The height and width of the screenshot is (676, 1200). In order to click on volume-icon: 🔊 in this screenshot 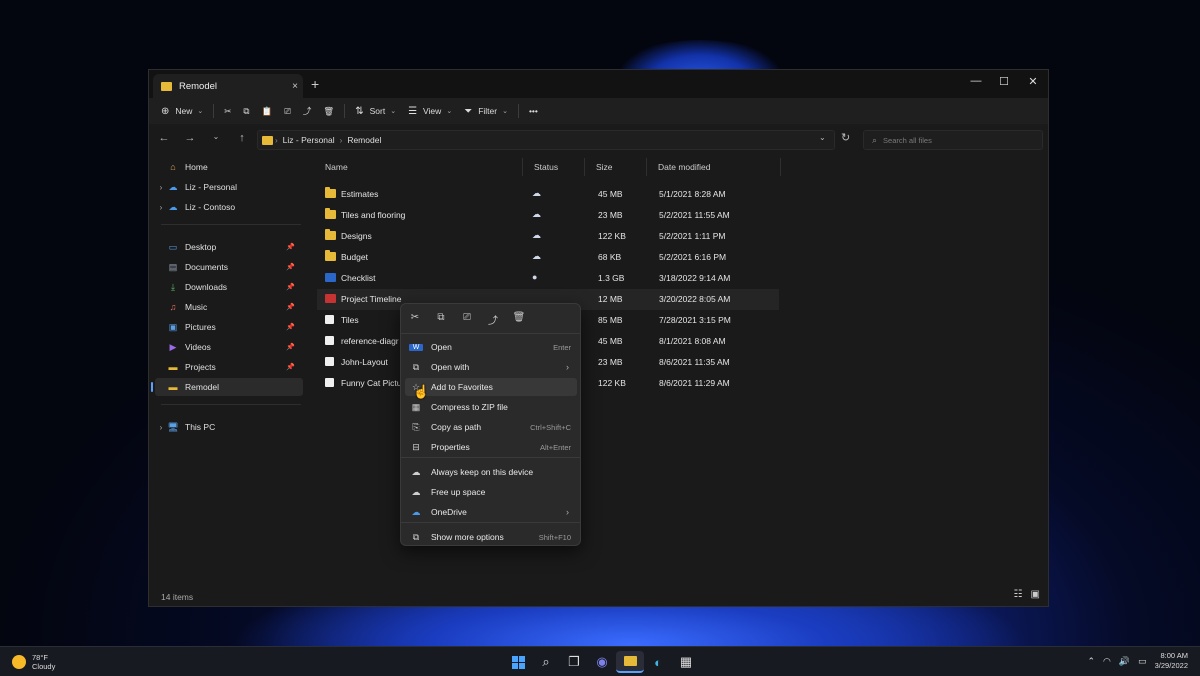, I will do `click(1124, 661)`.